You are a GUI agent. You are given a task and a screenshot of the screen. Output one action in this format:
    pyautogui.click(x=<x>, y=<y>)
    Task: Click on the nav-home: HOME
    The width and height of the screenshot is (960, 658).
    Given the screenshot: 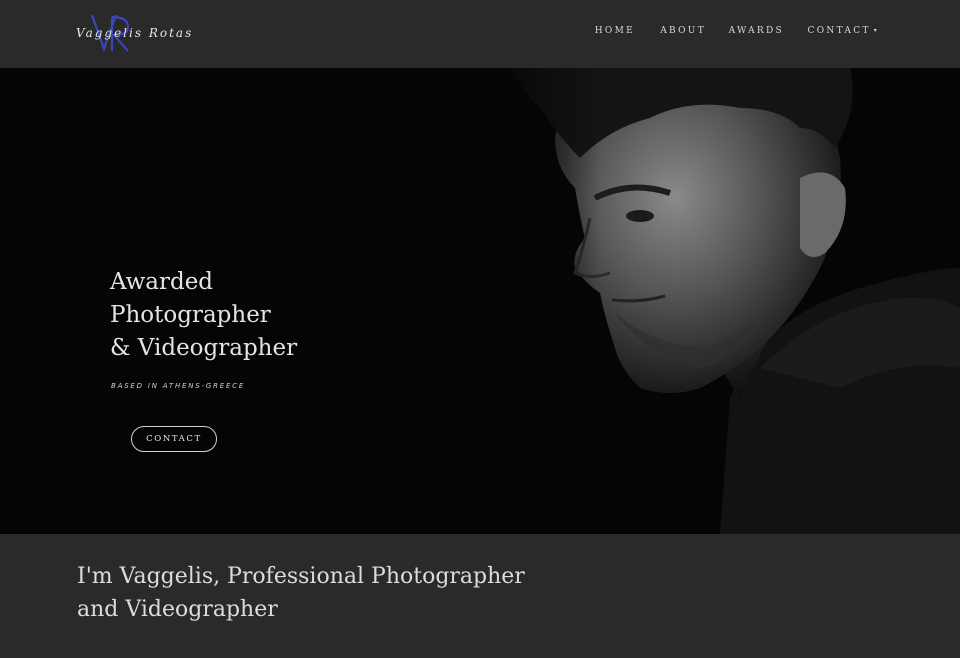 What is the action you would take?
    pyautogui.click(x=615, y=31)
    